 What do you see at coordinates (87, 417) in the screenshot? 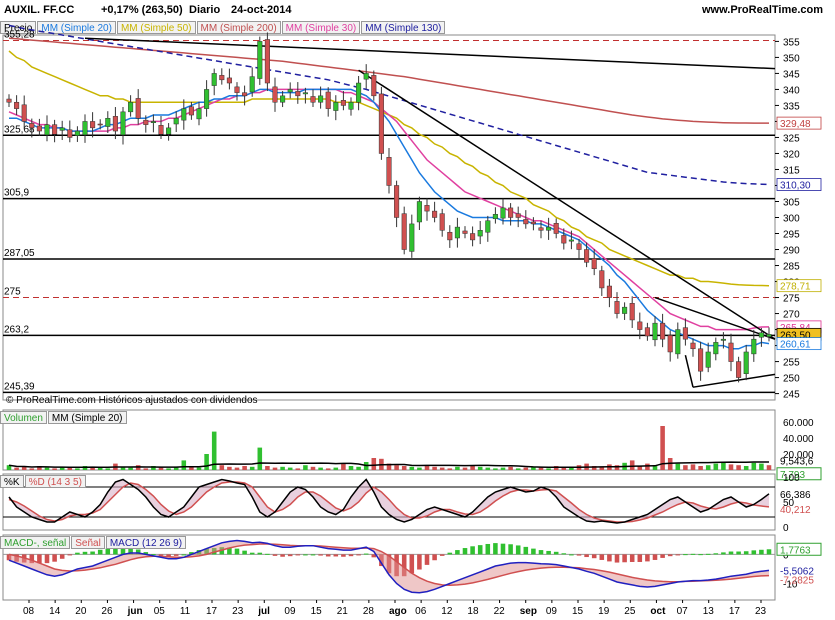
I see `legend-vol-sma: MM (Simple 20)` at bounding box center [87, 417].